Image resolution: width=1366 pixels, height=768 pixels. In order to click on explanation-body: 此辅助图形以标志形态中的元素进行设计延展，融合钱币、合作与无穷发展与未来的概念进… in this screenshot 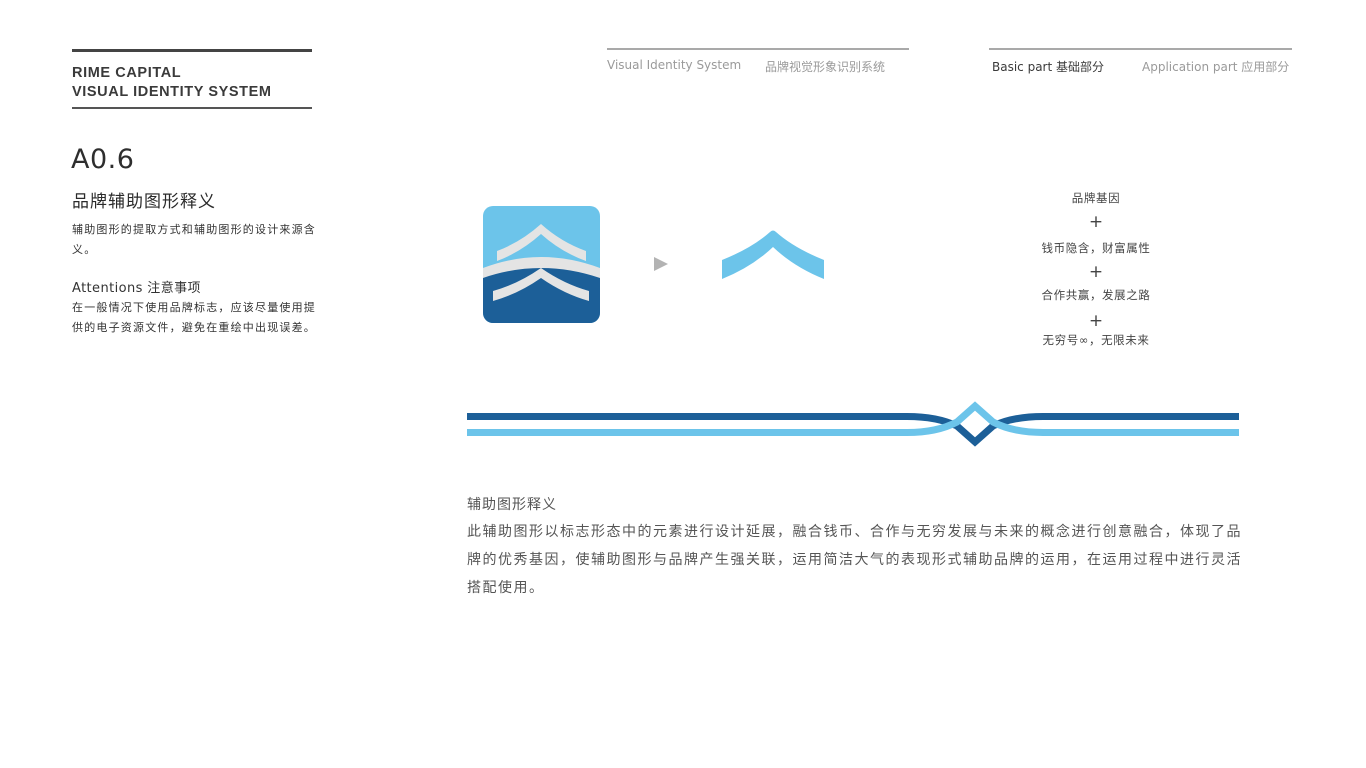, I will do `click(854, 560)`.